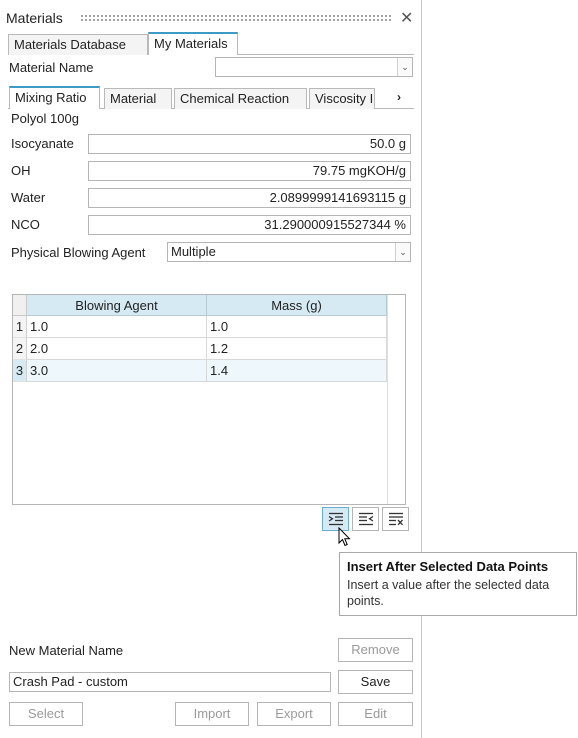 This screenshot has width=578, height=738. I want to click on new-material-label: New Material Name, so click(66, 650).